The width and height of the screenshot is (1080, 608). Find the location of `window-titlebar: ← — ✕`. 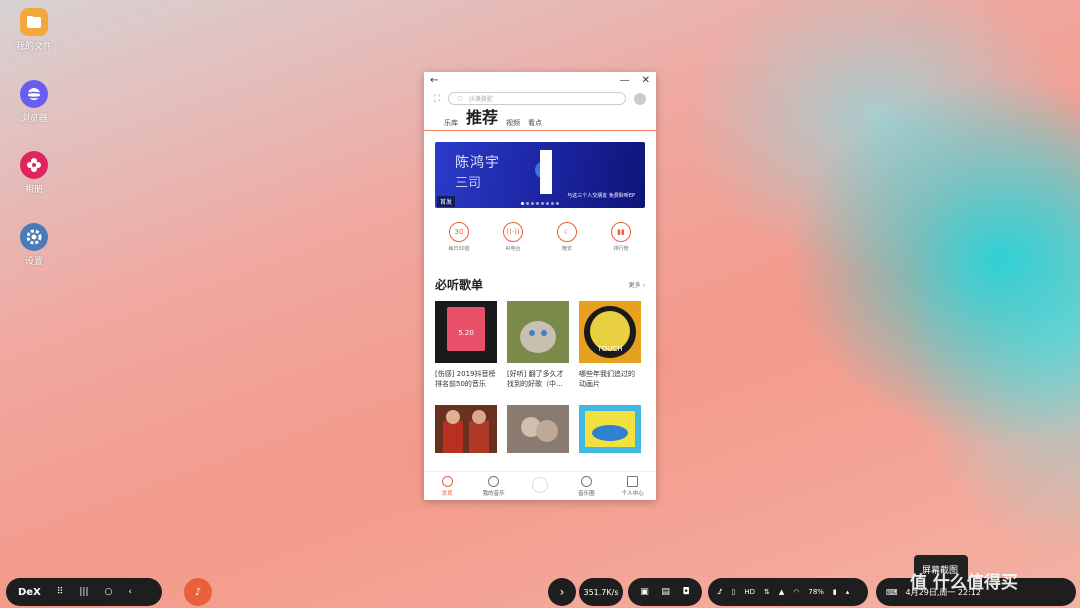

window-titlebar: ← — ✕ is located at coordinates (540, 80).